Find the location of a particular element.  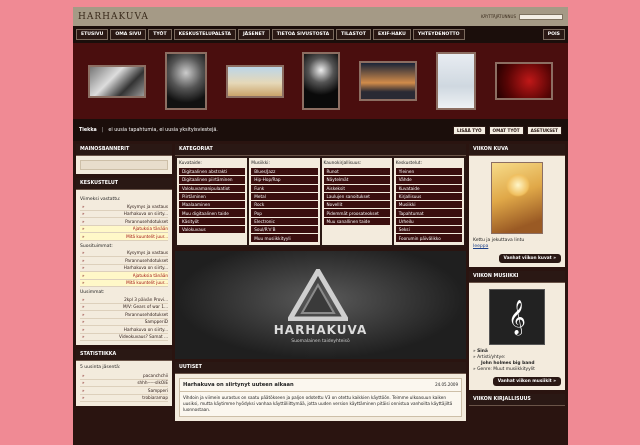

music-name: Sinä is located at coordinates (482, 351).